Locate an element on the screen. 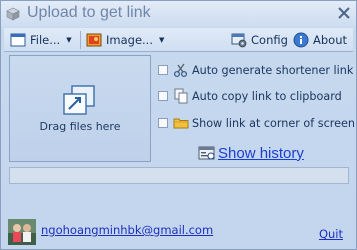 This screenshot has width=357, height=250. drag-drop-icon is located at coordinates (79, 100).